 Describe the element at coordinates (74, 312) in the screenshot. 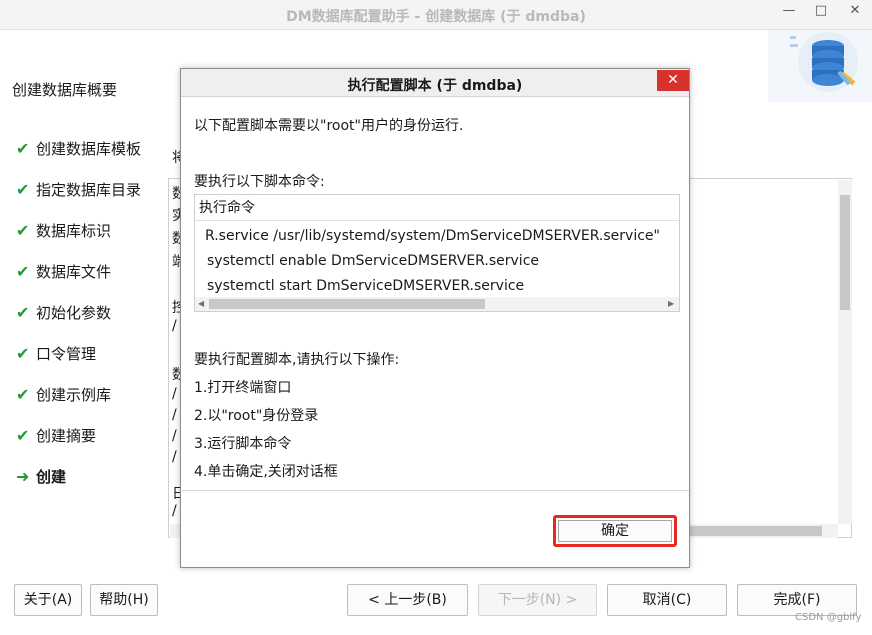

I see `step-label: 初始化参数` at that location.